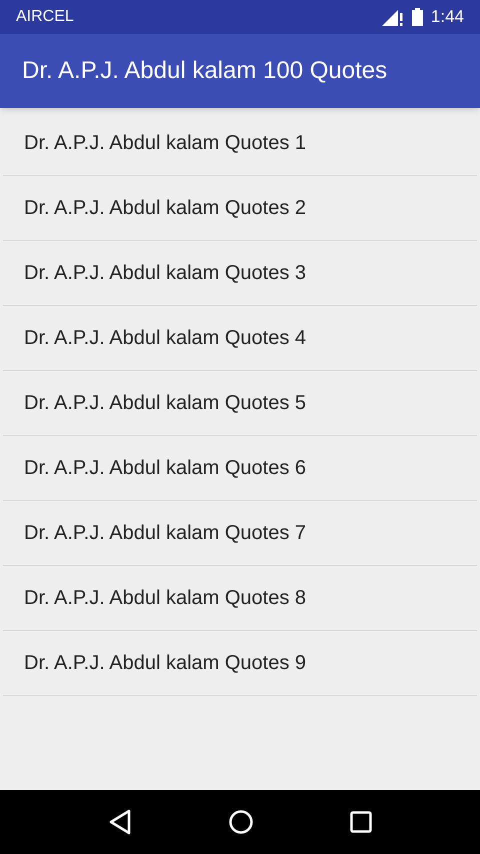  What do you see at coordinates (361, 822) in the screenshot?
I see `recents-icon` at bounding box center [361, 822].